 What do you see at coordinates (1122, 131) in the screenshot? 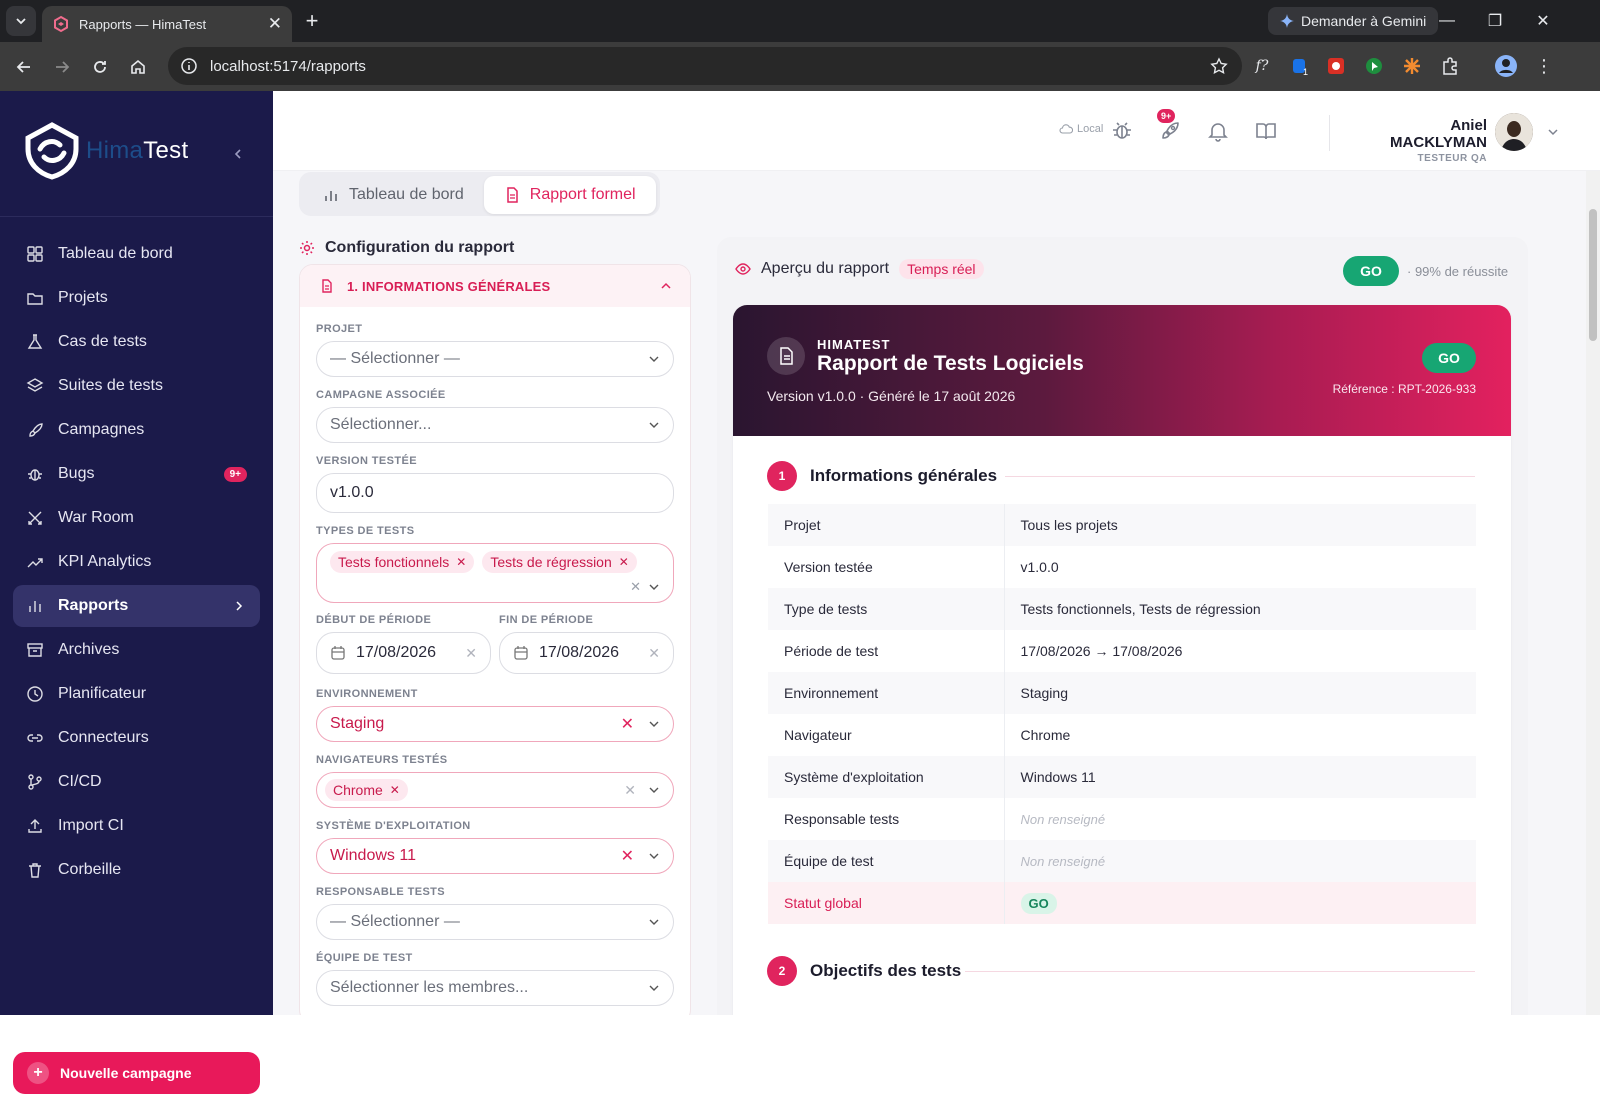
I see `bug-report-button` at bounding box center [1122, 131].